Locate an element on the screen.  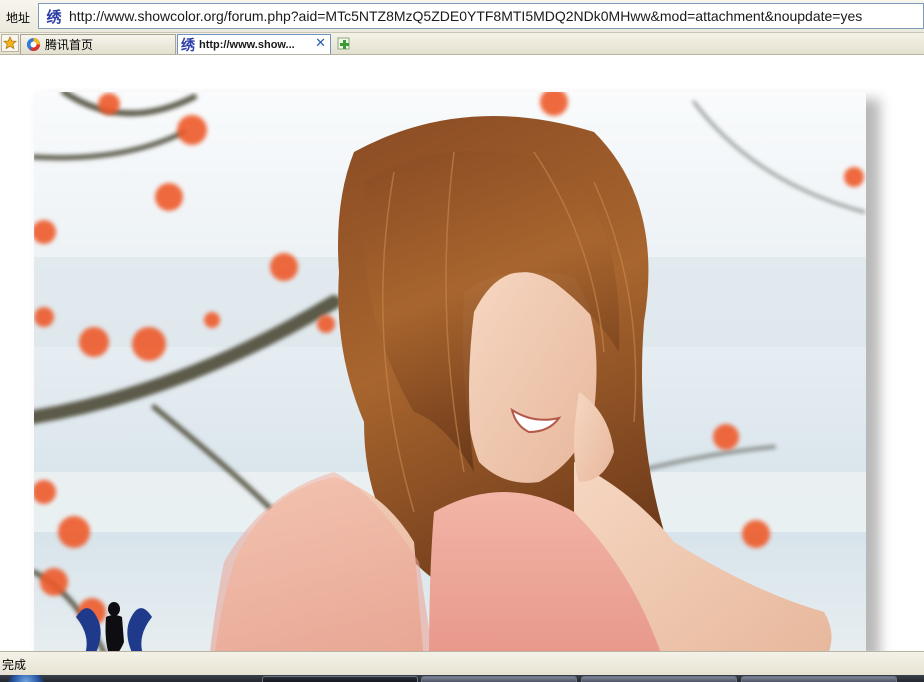
status-bar: 完成 is located at coordinates (462, 663).